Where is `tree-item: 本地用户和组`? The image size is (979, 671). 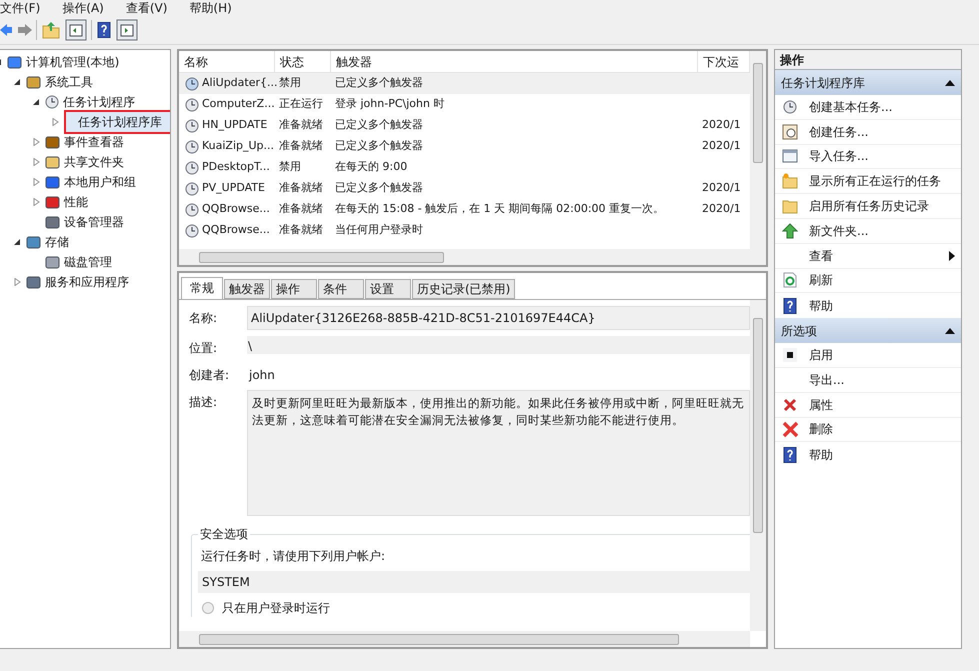
tree-item: 本地用户和组 is located at coordinates (100, 182).